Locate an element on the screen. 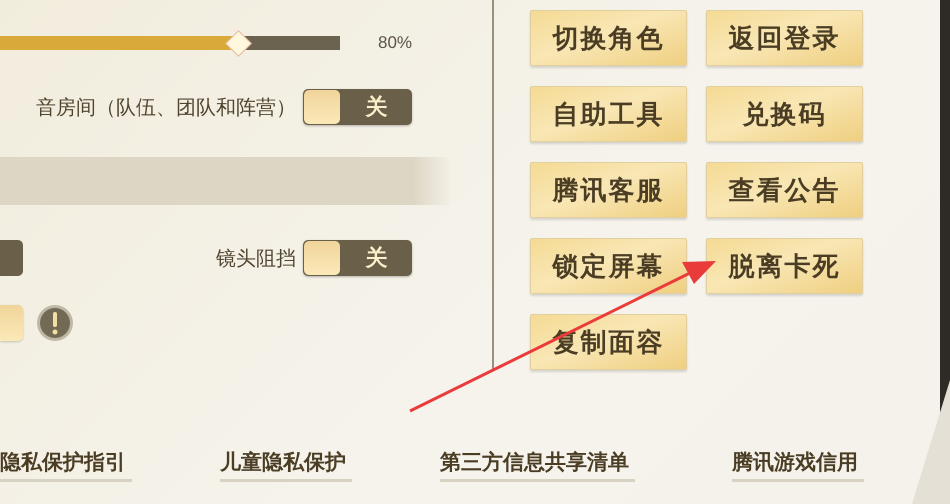  footer-link: 第三方信息共享清单 is located at coordinates (537, 461).